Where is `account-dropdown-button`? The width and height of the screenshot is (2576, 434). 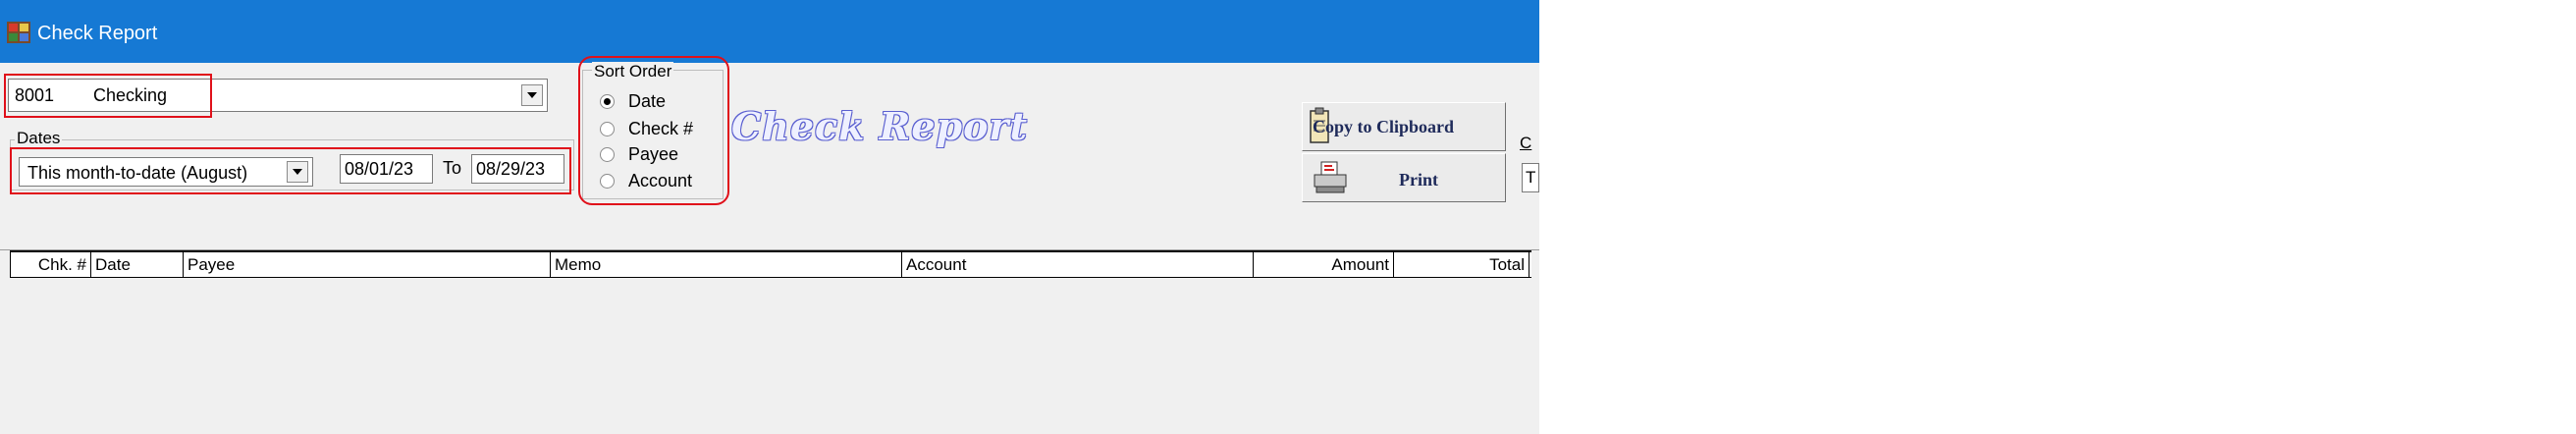
account-dropdown-button is located at coordinates (532, 95).